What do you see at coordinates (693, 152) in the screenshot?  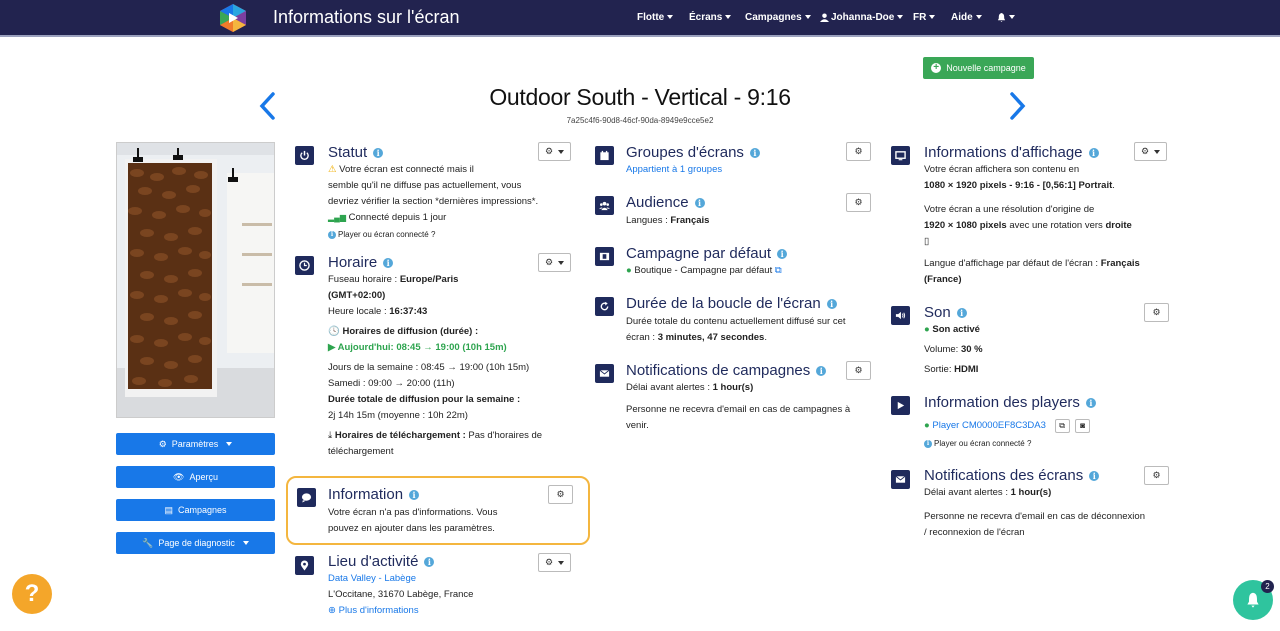 I see `groupes-title: Groupes d'écrans i` at bounding box center [693, 152].